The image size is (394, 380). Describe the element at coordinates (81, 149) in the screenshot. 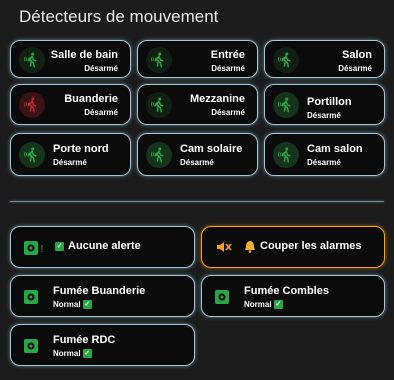

I see `motion-name: Porte nord` at that location.